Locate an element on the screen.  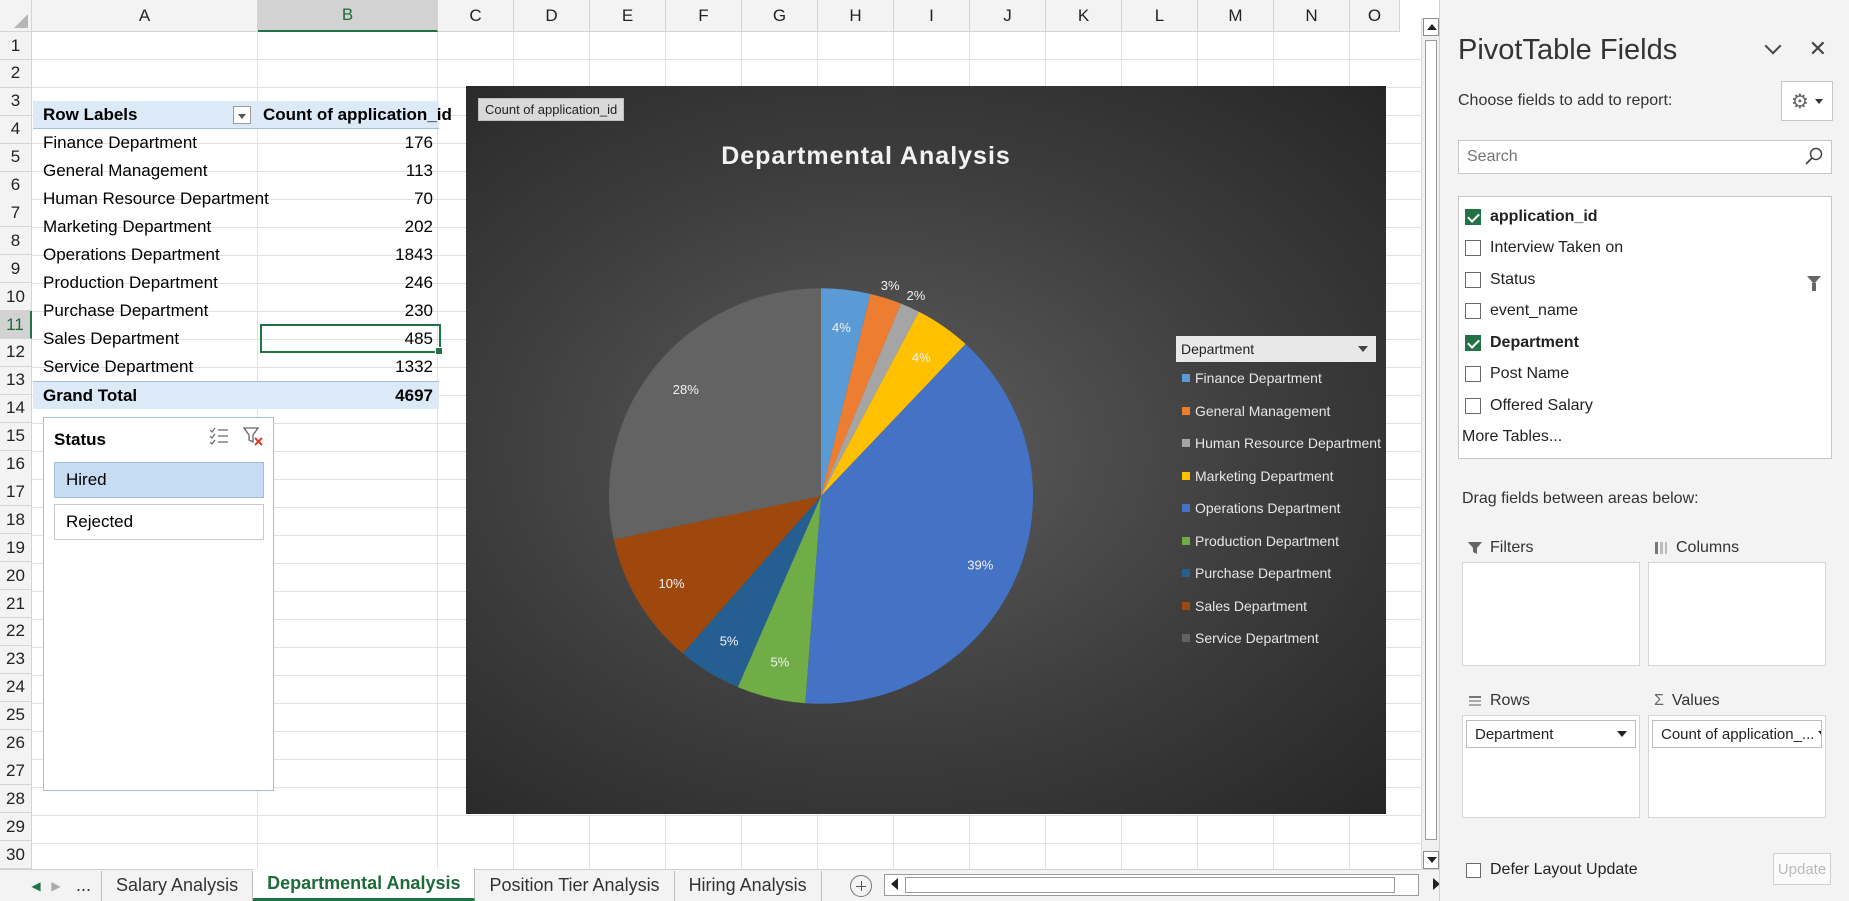
scroll-down-arrow-icon is located at coordinates (1431, 860).